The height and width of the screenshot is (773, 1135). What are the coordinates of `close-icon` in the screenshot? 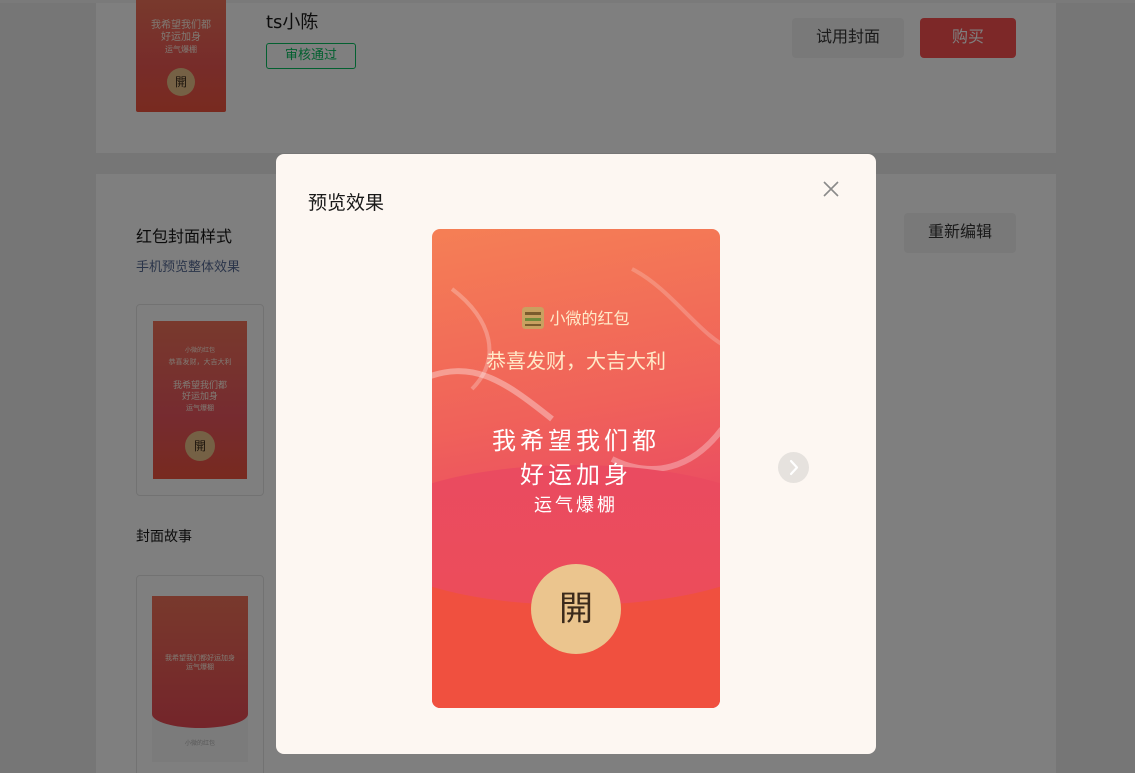 It's located at (831, 189).